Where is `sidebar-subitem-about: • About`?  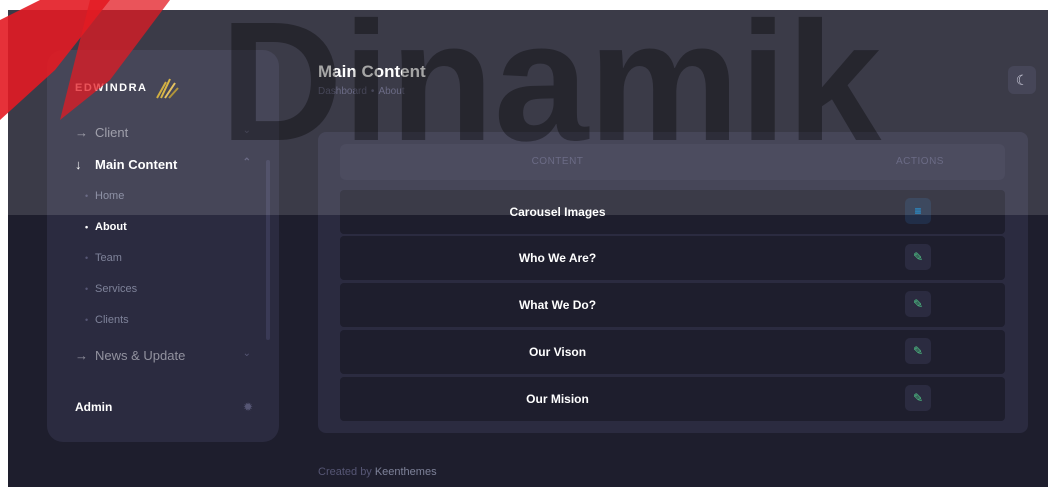
sidebar-subitem-about: • About is located at coordinates (163, 226).